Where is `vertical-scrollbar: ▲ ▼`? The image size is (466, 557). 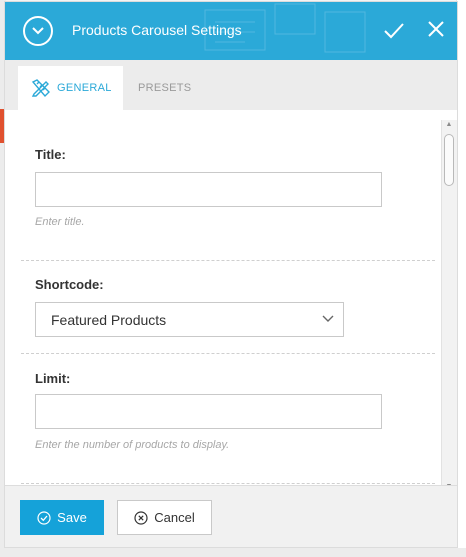 vertical-scrollbar: ▲ ▼ is located at coordinates (449, 303).